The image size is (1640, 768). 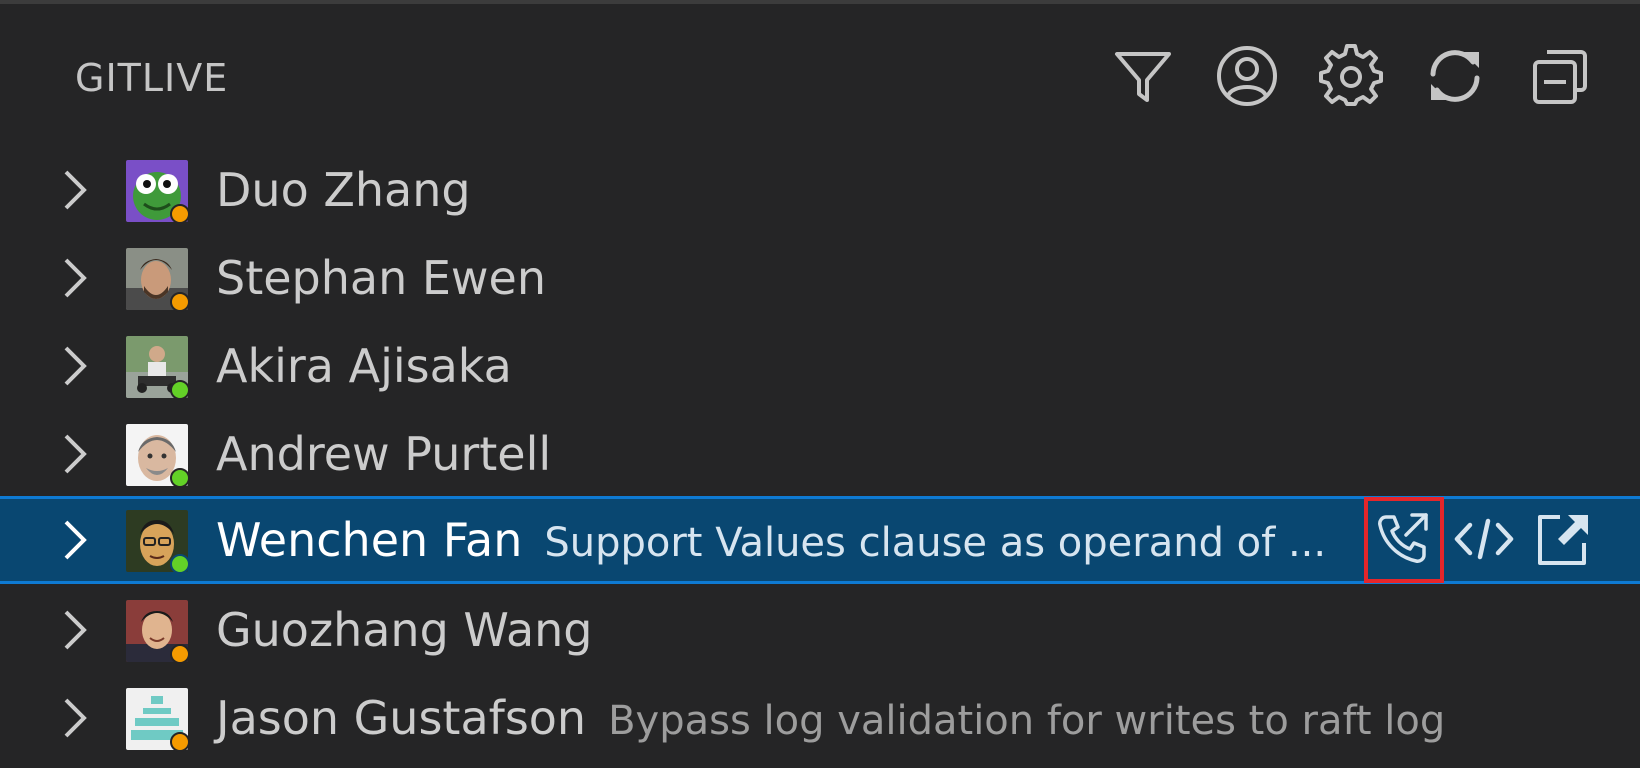 I want to click on filter-button, so click(x=1143, y=76).